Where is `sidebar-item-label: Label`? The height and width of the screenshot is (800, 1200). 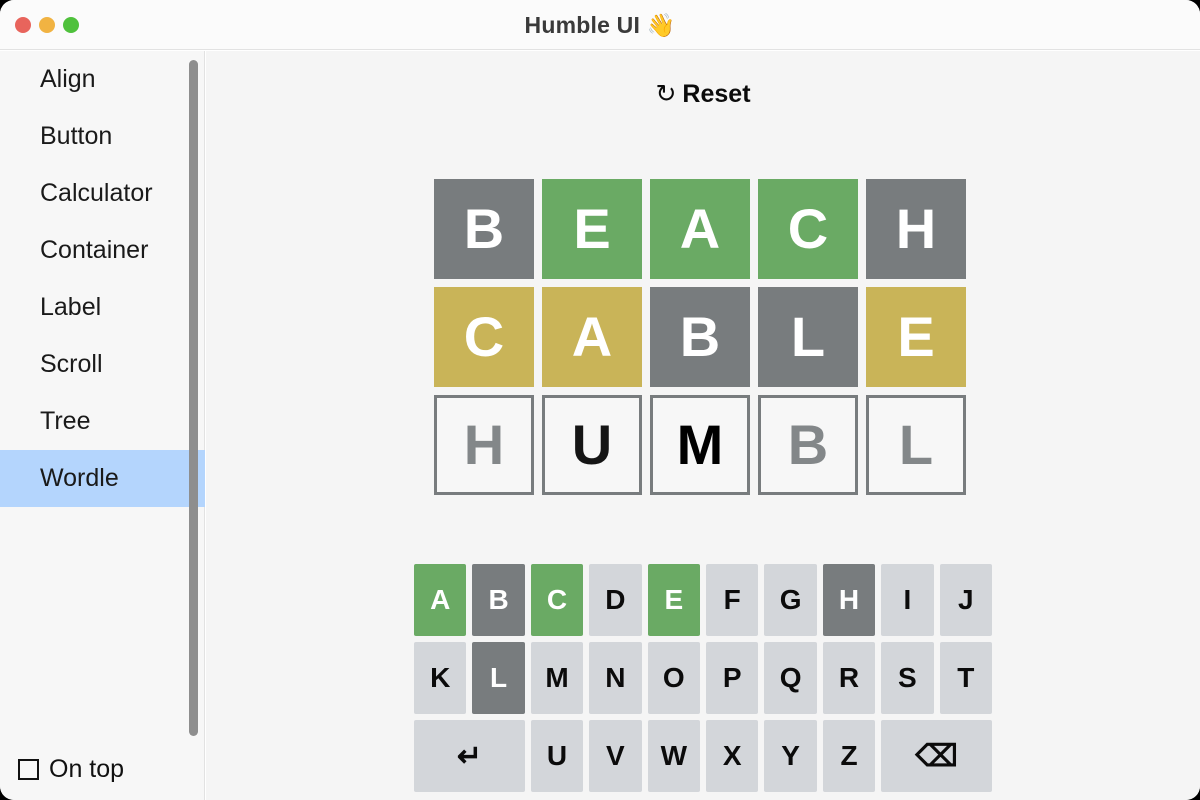 sidebar-item-label: Label is located at coordinates (102, 307).